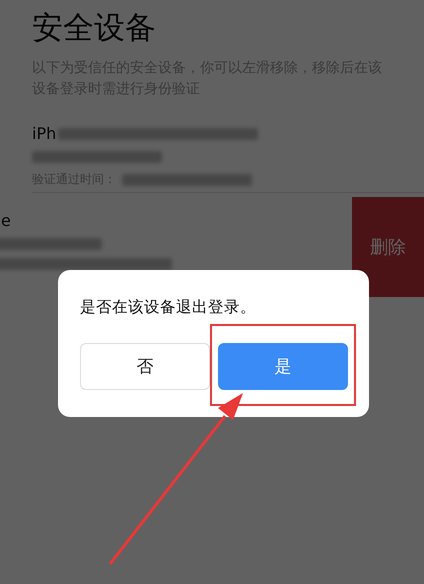 The height and width of the screenshot is (584, 424). Describe the element at coordinates (44, 133) in the screenshot. I see `device-name: iPh` at that location.